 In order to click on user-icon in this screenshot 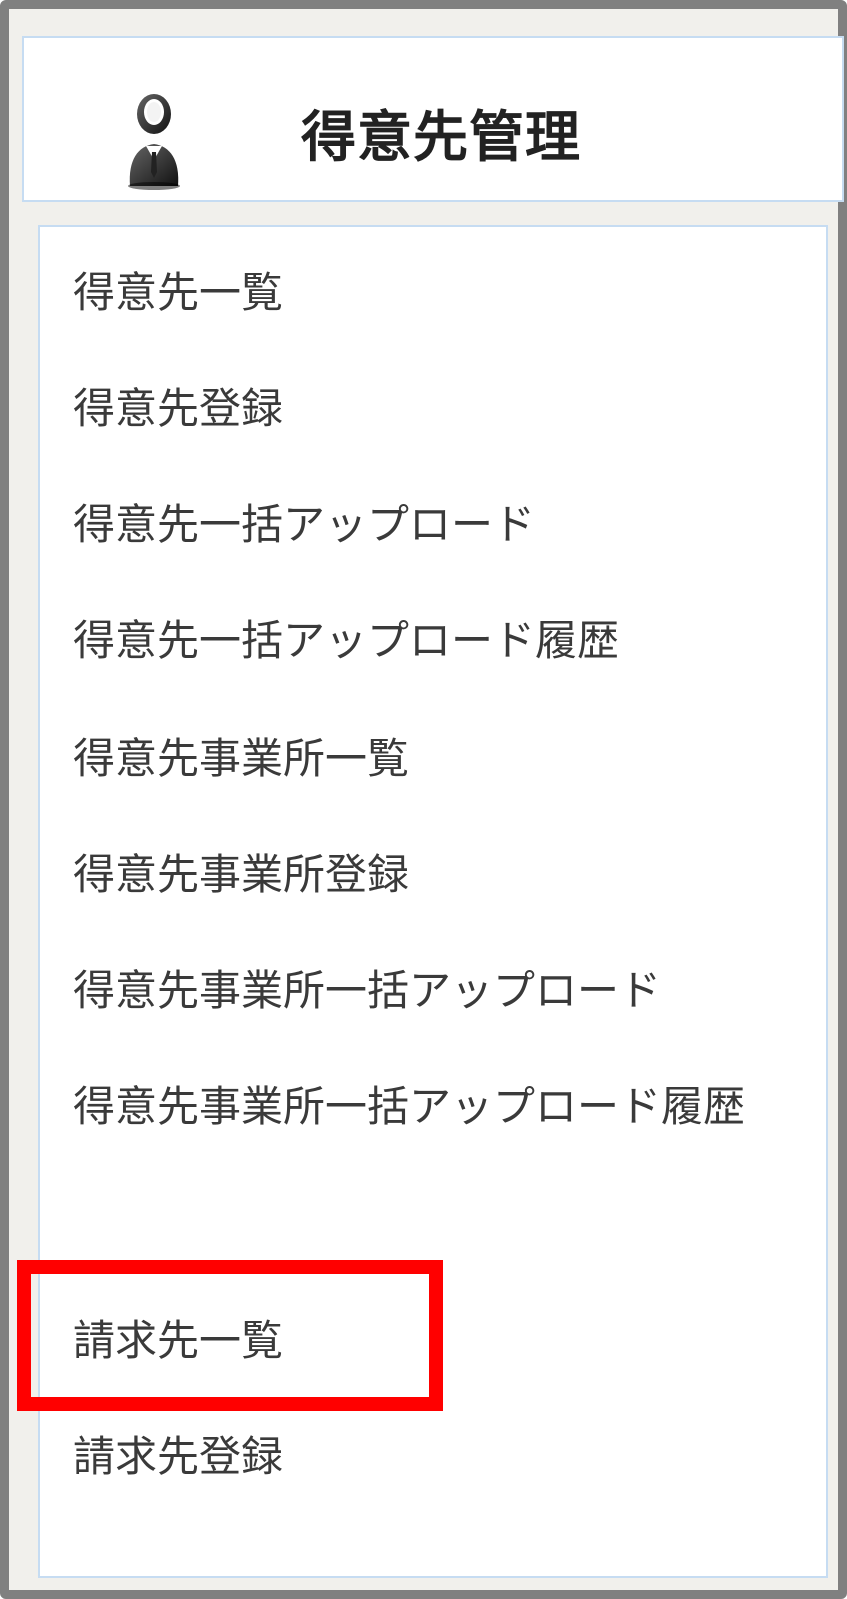, I will do `click(154, 142)`.